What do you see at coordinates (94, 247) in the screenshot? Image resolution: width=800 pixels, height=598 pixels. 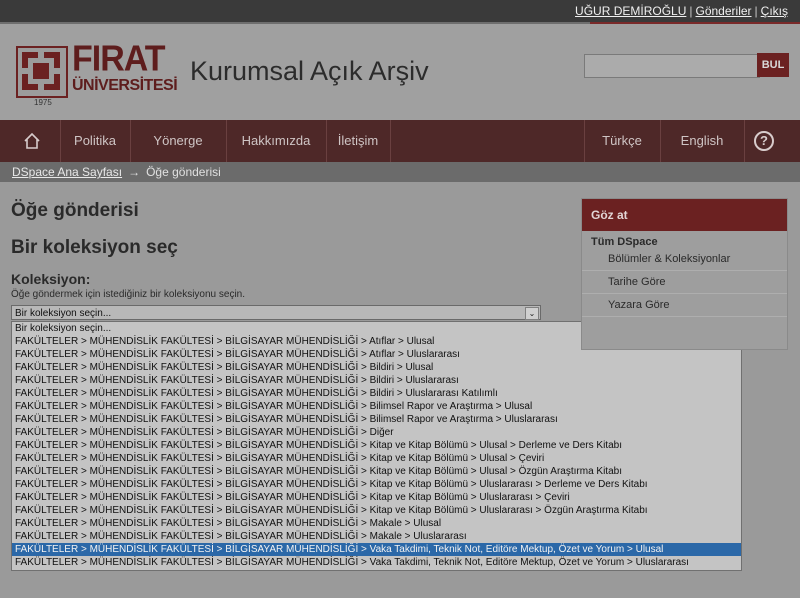 I see `section-title: Bir koleksiyon seç` at bounding box center [94, 247].